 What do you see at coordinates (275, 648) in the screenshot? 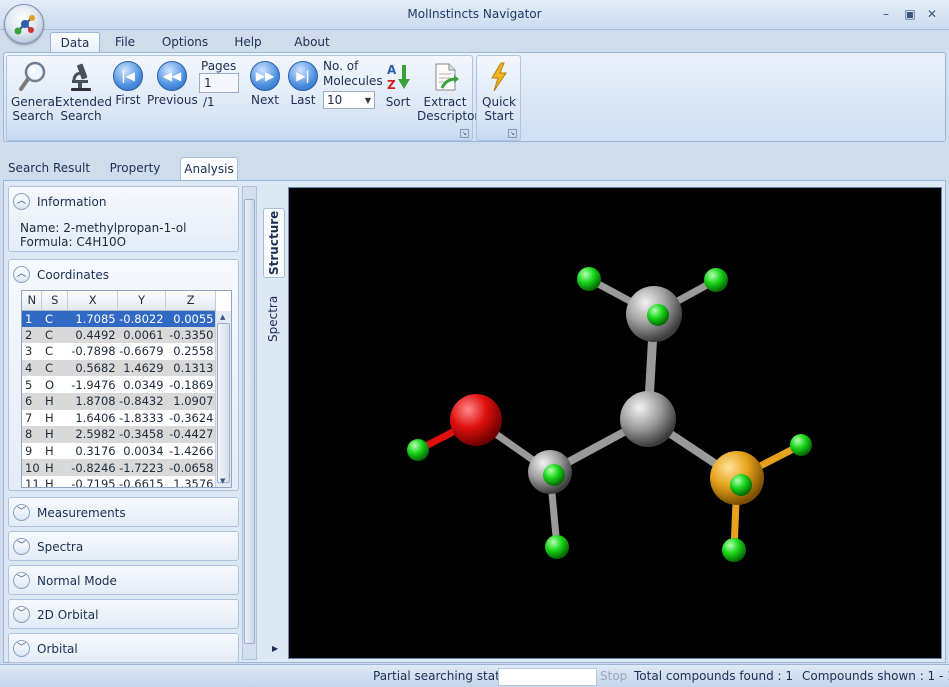
I see `expand-arrow-icon: ▶` at bounding box center [275, 648].